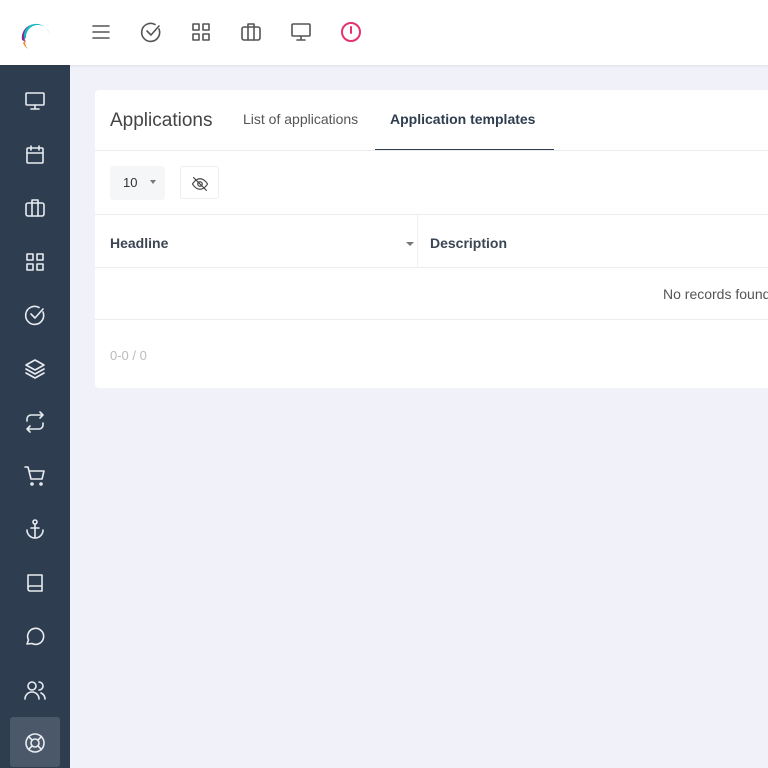 The image size is (768, 768). Describe the element at coordinates (35, 636) in the screenshot. I see `chat-icon` at that location.